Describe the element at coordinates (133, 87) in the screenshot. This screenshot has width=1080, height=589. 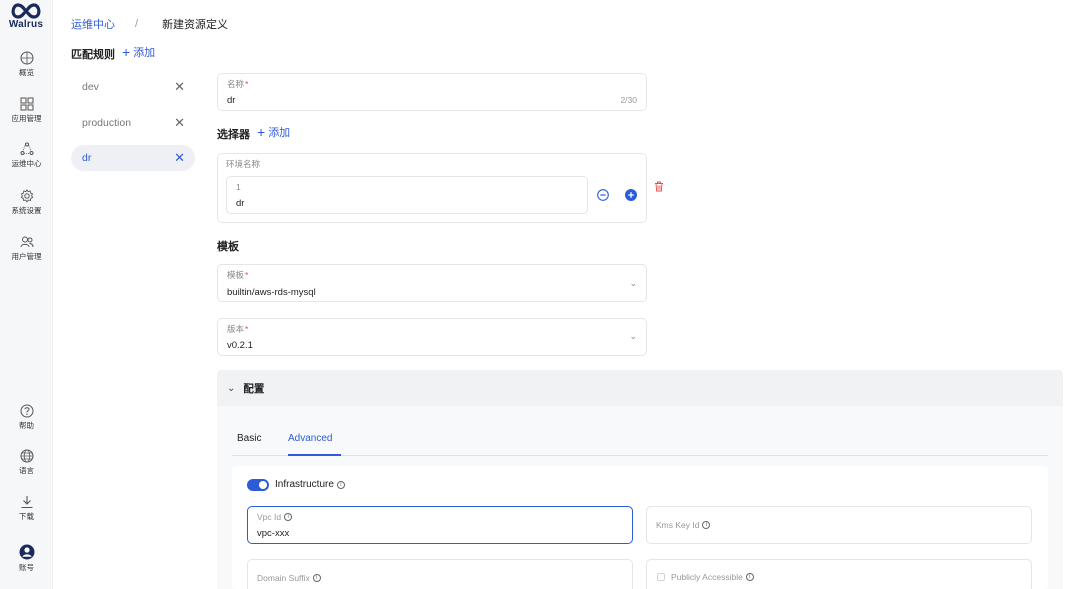
I see `rule-item-dev: dev ✕` at that location.